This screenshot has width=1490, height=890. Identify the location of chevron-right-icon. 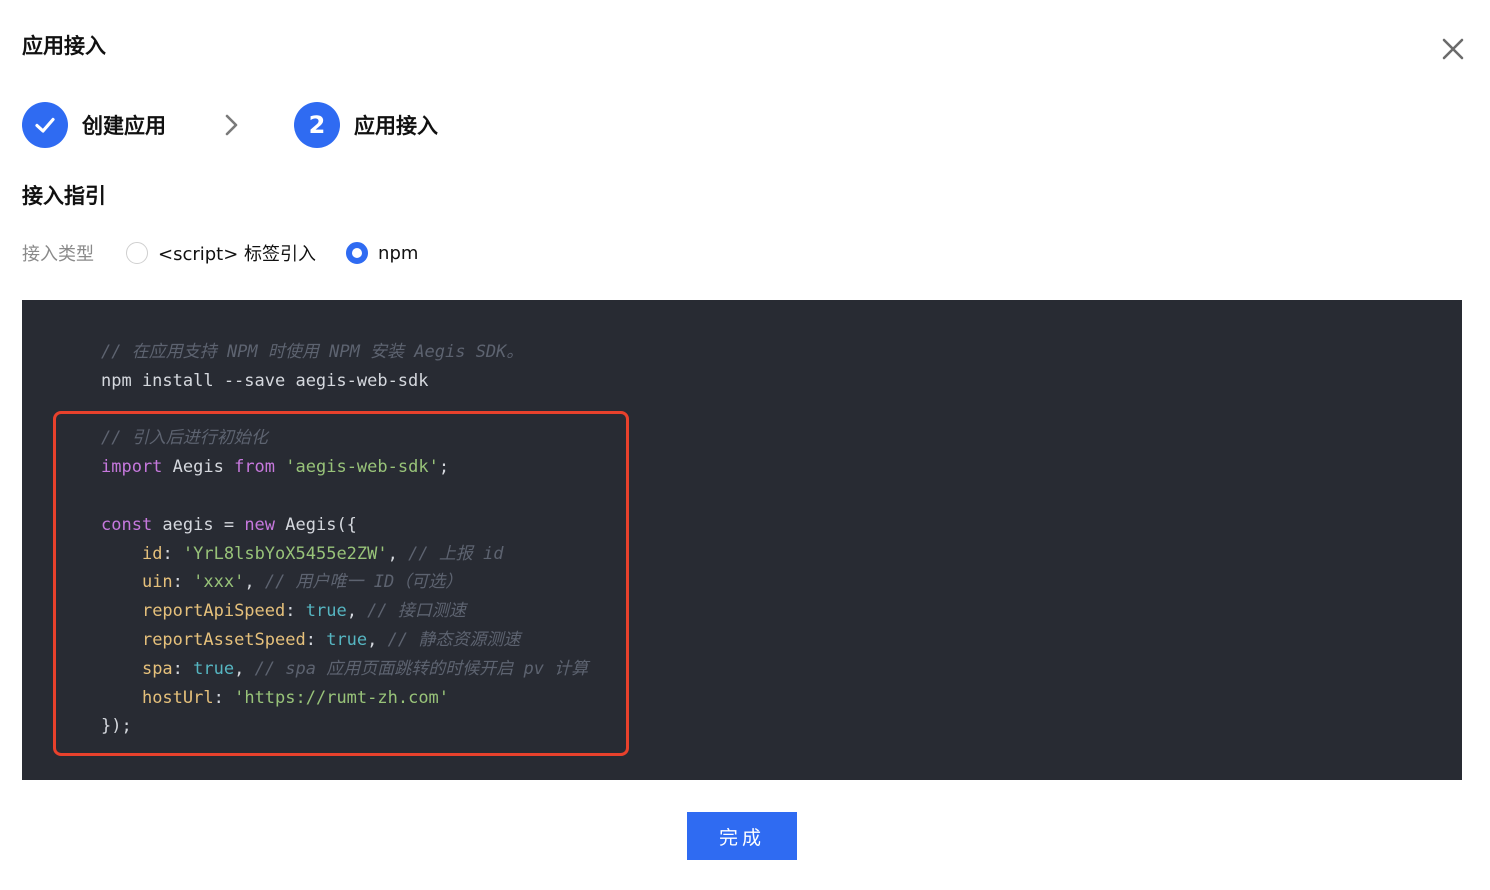
(231, 125).